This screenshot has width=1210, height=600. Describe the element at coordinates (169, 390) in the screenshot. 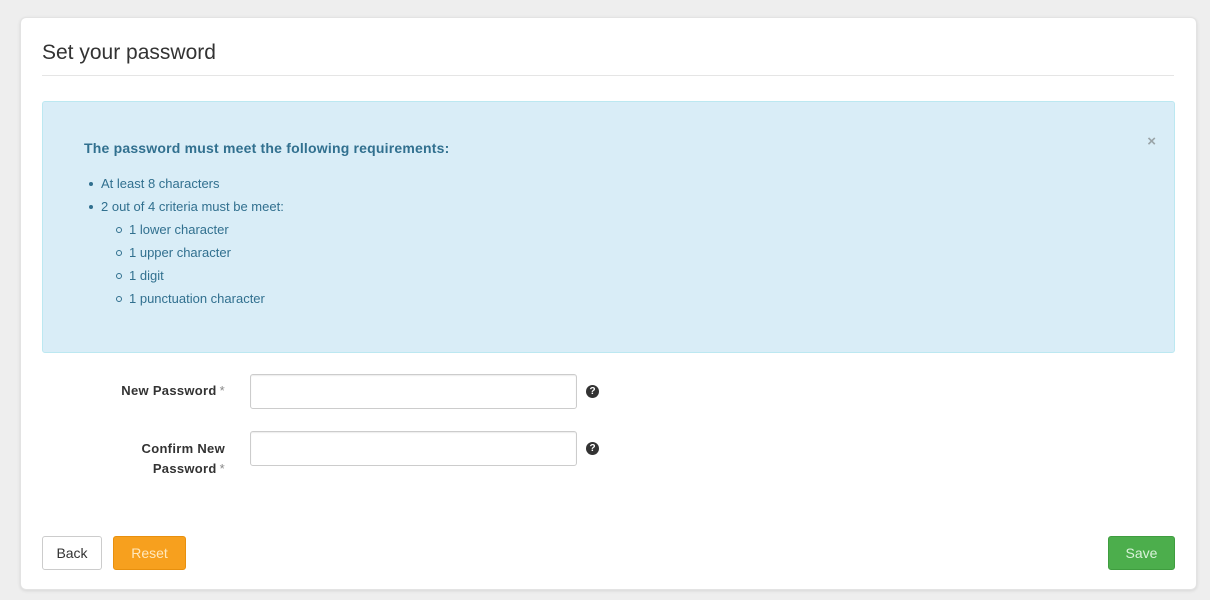

I see `new-password-label-text: New Password` at that location.